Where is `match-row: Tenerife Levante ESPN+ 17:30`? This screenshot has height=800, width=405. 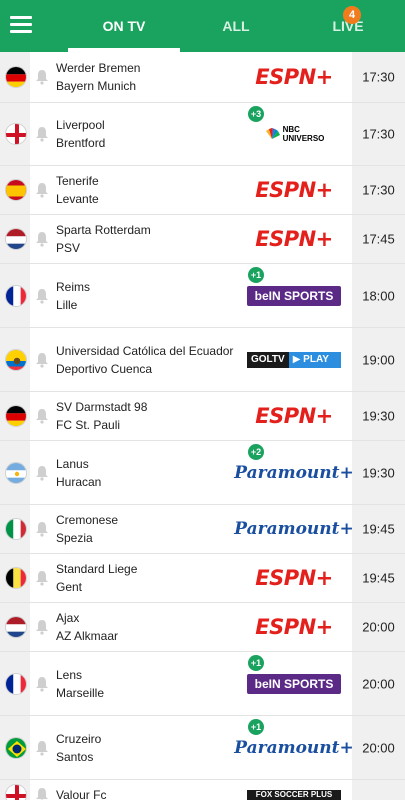 match-row: Tenerife Levante ESPN+ 17:30 is located at coordinates (202, 190).